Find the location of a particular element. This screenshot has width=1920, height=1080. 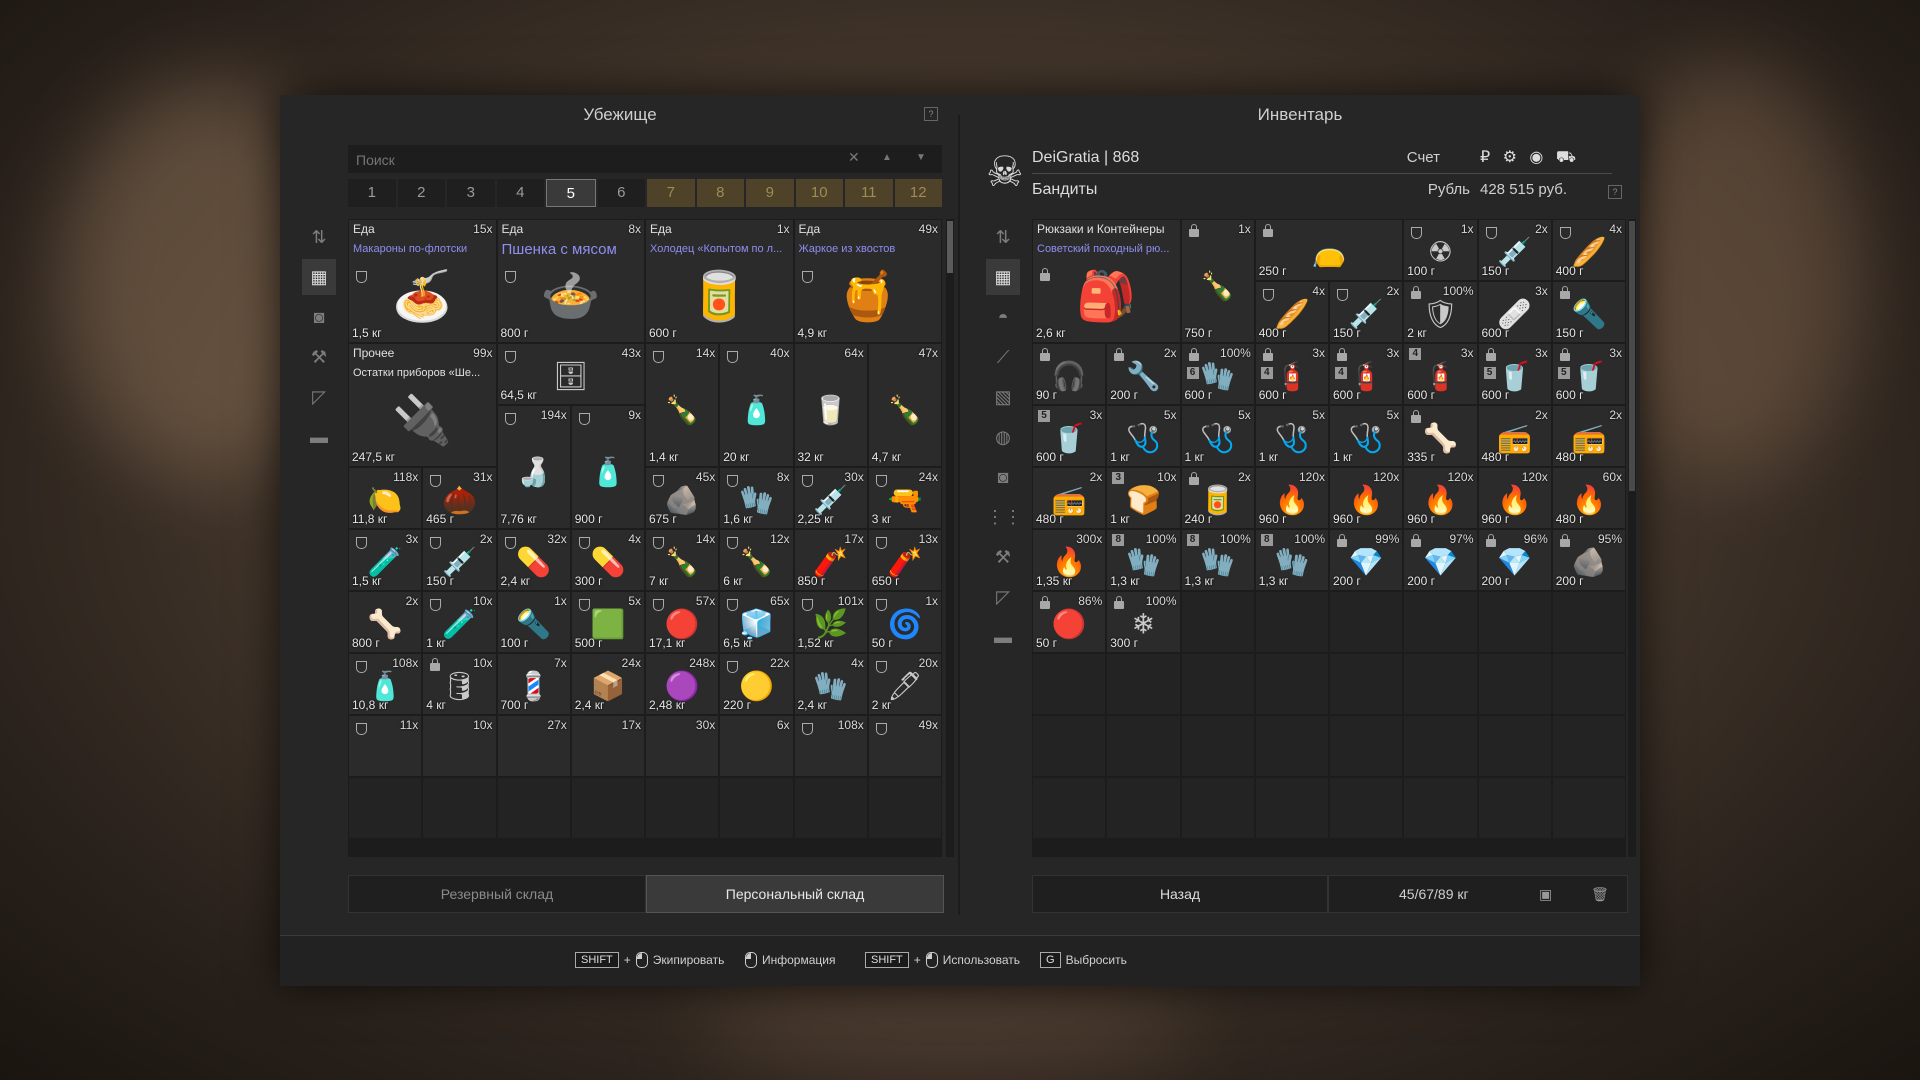

item-slot: 🌀 1x 50 г is located at coordinates (904, 622).